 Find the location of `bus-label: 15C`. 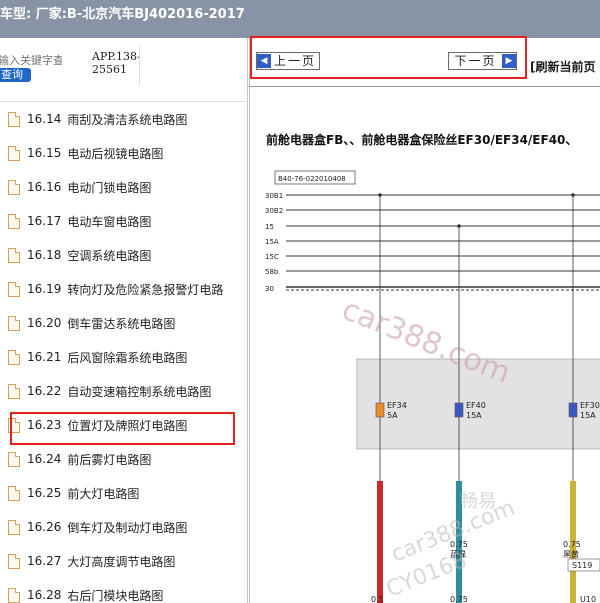

bus-label: 15C is located at coordinates (272, 257).